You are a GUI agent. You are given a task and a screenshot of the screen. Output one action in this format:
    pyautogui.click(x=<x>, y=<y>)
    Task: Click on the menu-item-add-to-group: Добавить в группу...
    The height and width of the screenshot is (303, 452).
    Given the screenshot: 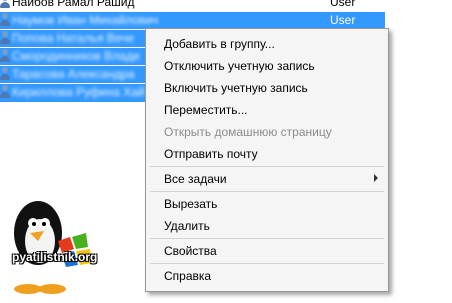 What is the action you would take?
    pyautogui.click(x=219, y=44)
    